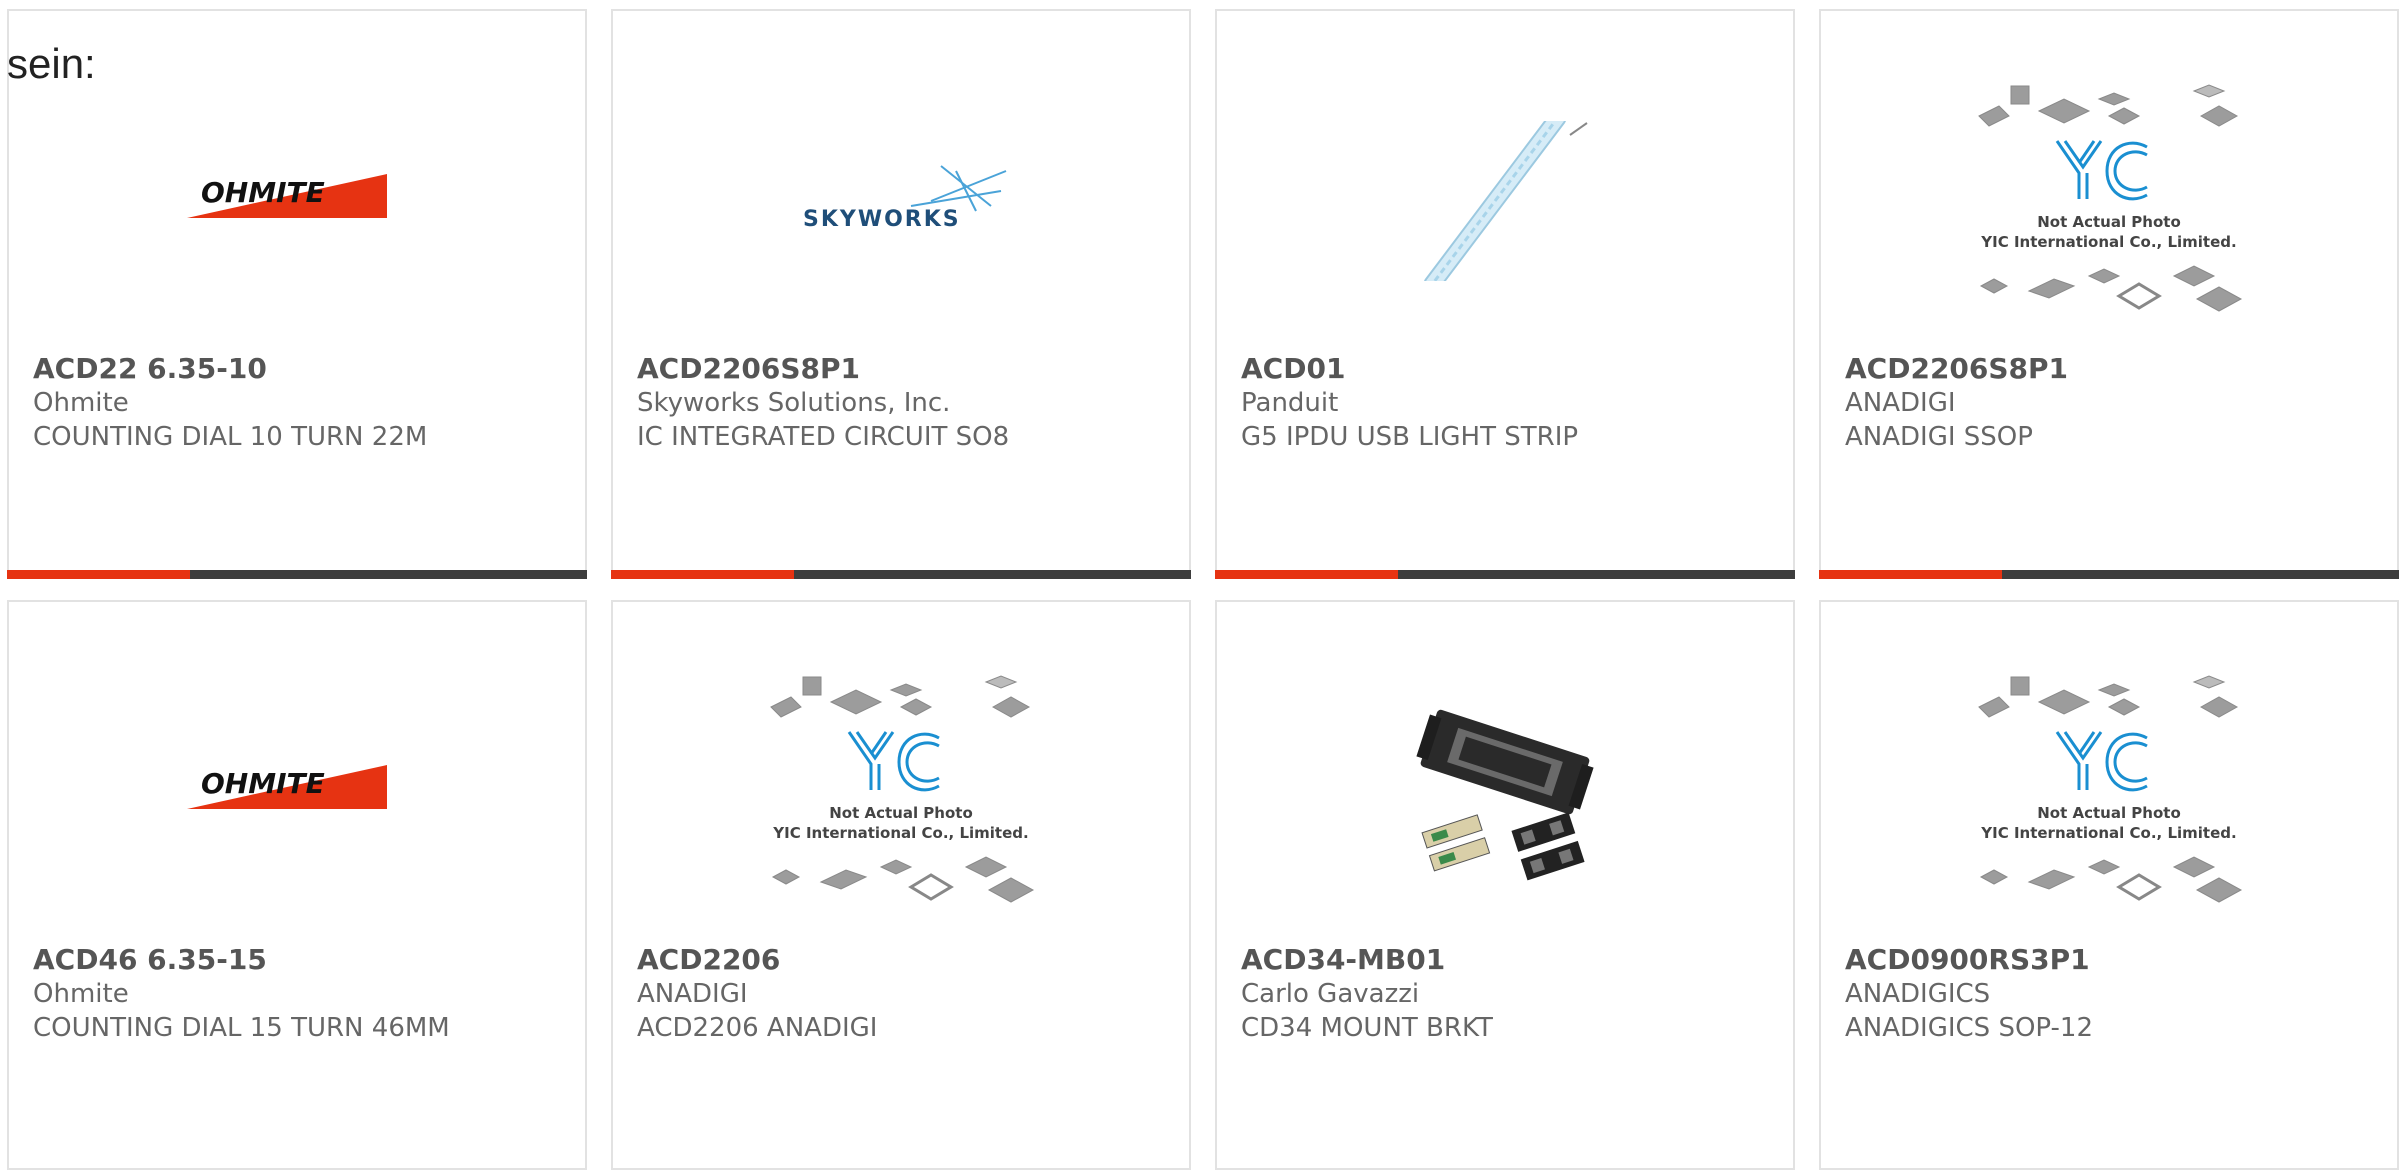 This screenshot has width=2400, height=1170. Describe the element at coordinates (1410, 437) in the screenshot. I see `description: G5 IPDU USB LIGHT STRIP` at that location.